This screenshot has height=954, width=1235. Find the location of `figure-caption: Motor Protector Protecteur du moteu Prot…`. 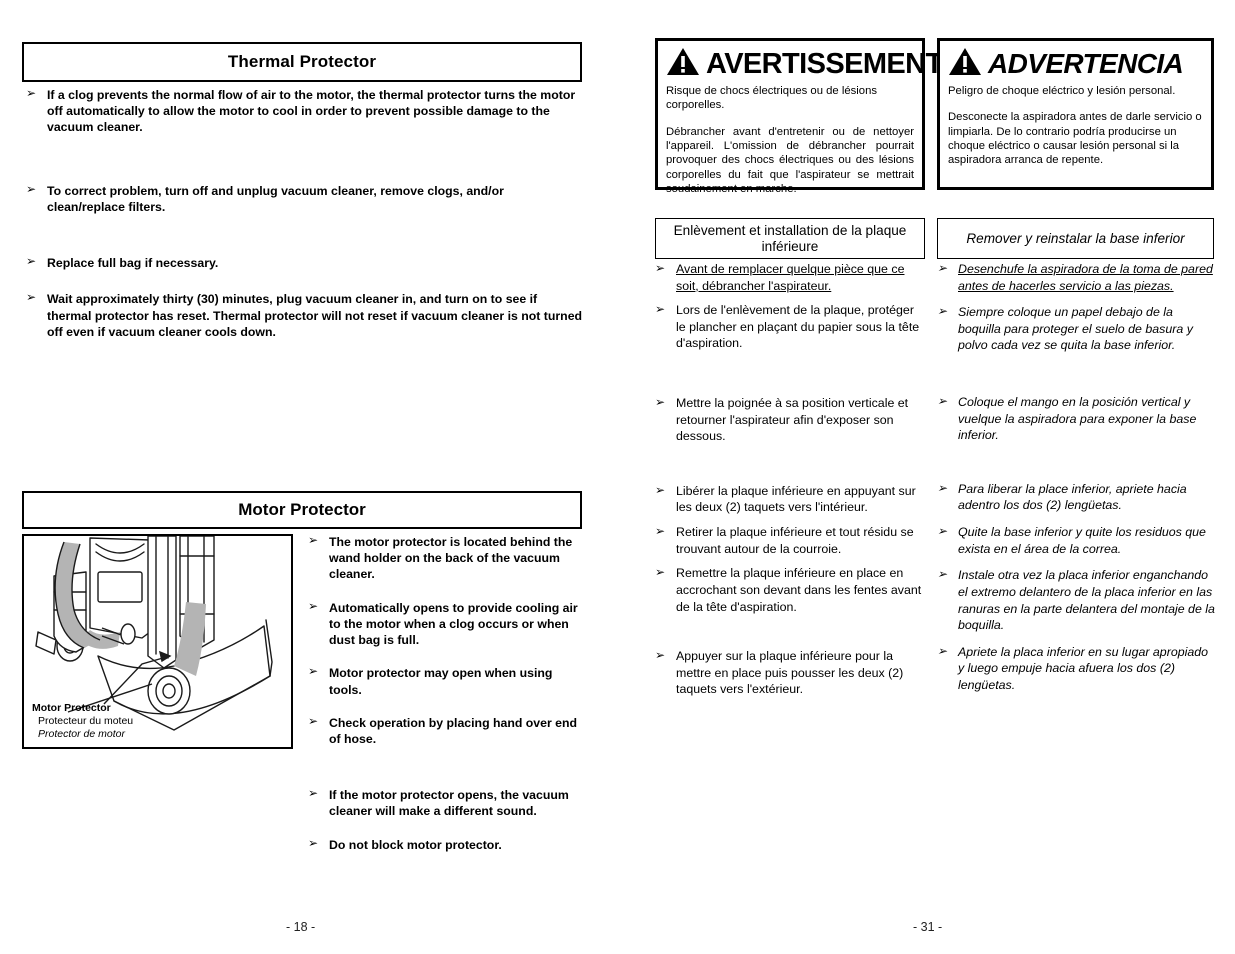

figure-caption: Motor Protector Protecteur du moteu Prot… is located at coordinates (82, 721).